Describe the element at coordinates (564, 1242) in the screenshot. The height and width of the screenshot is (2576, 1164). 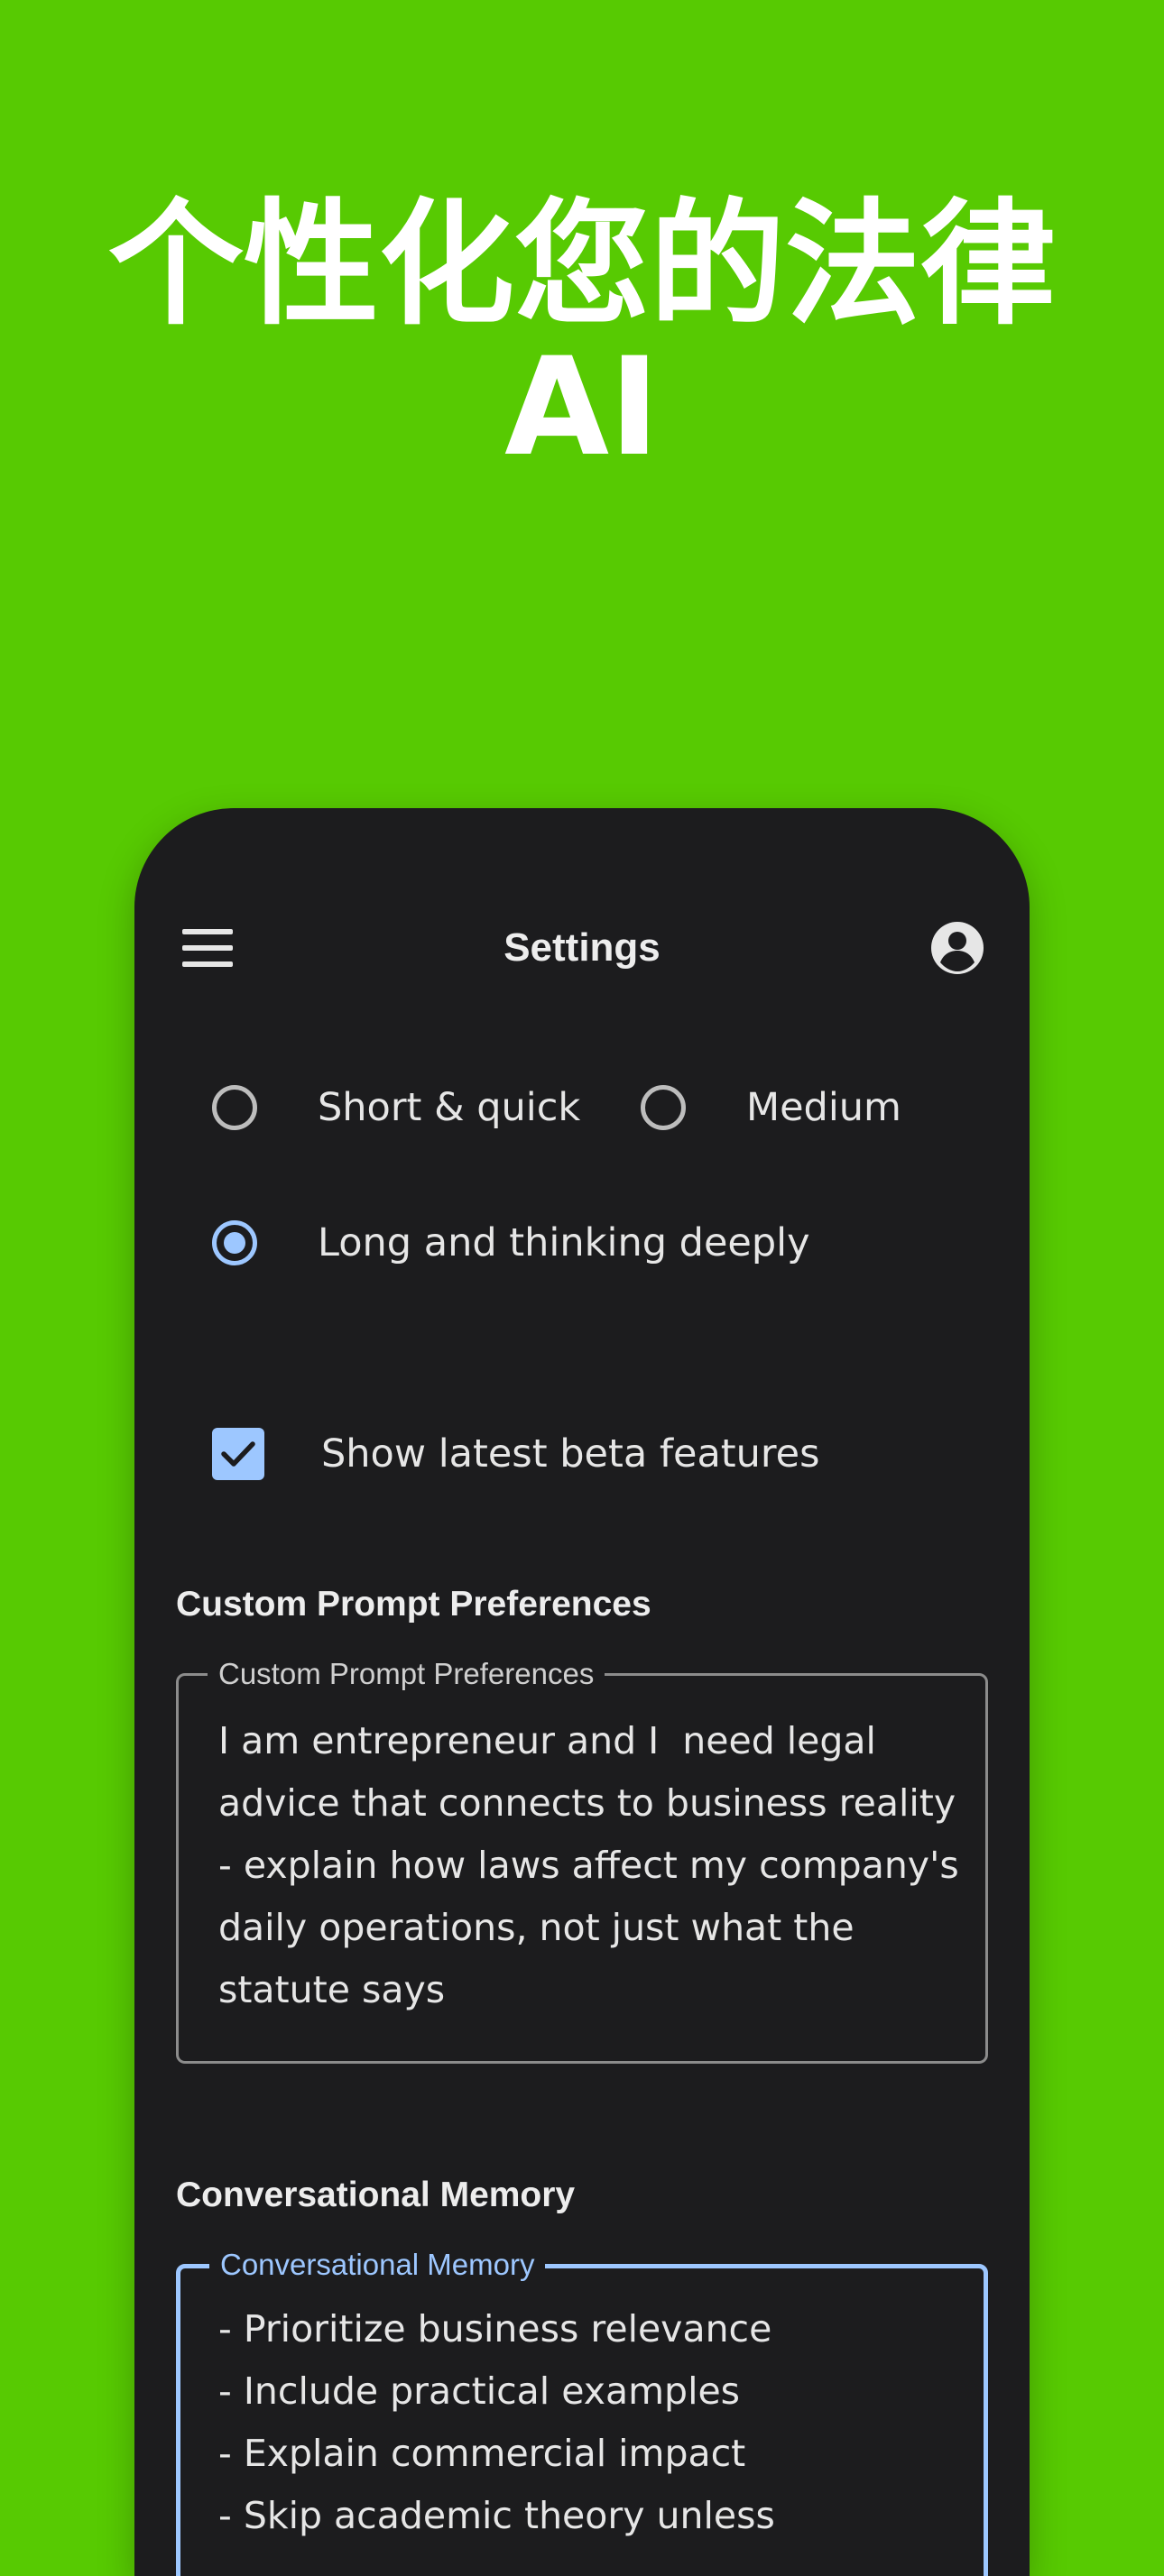
I see `radio-label: Long and thinking deeply` at that location.